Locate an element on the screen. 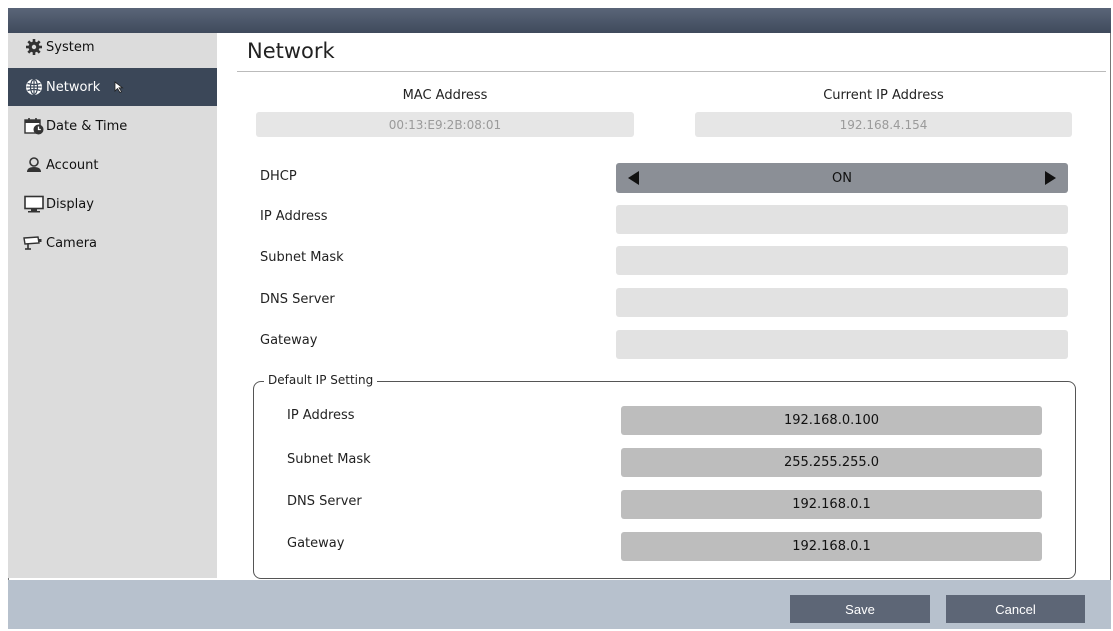  sidebar-item-label: Date & Time is located at coordinates (87, 126).